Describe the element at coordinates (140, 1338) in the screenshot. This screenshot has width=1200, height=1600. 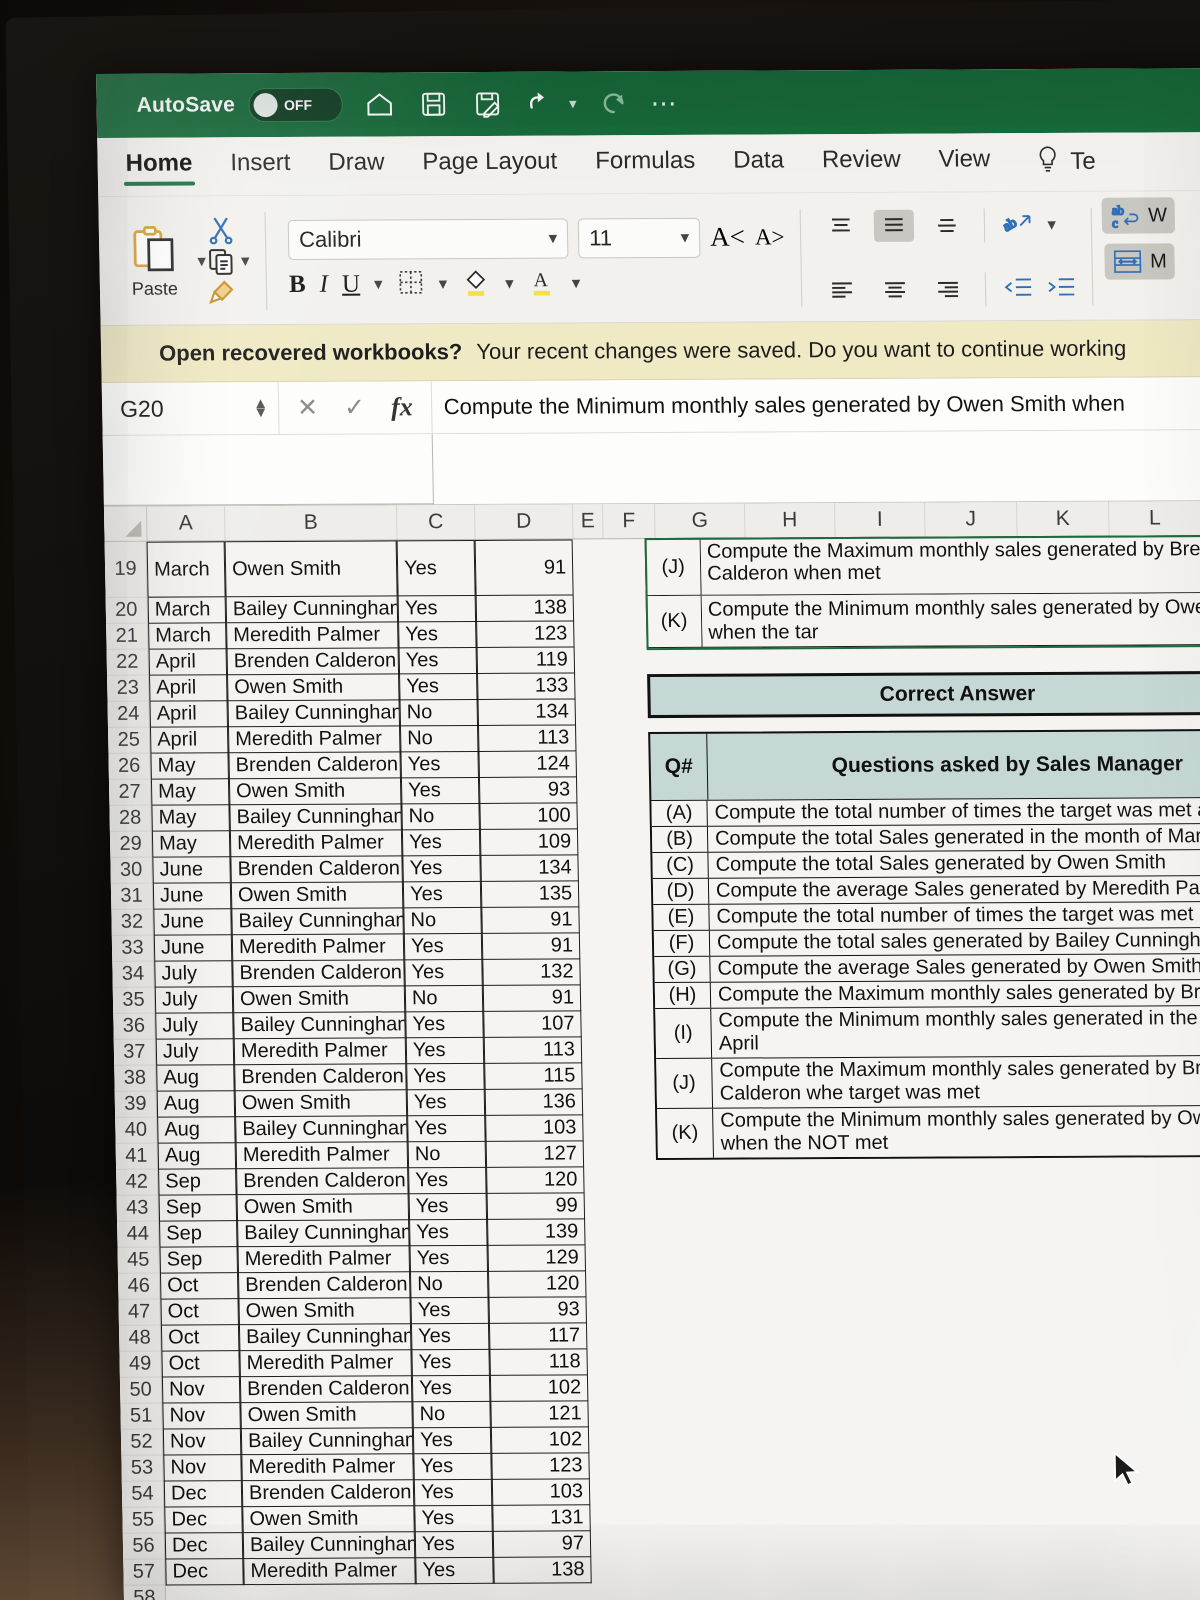
I see `row-header: 48` at that location.